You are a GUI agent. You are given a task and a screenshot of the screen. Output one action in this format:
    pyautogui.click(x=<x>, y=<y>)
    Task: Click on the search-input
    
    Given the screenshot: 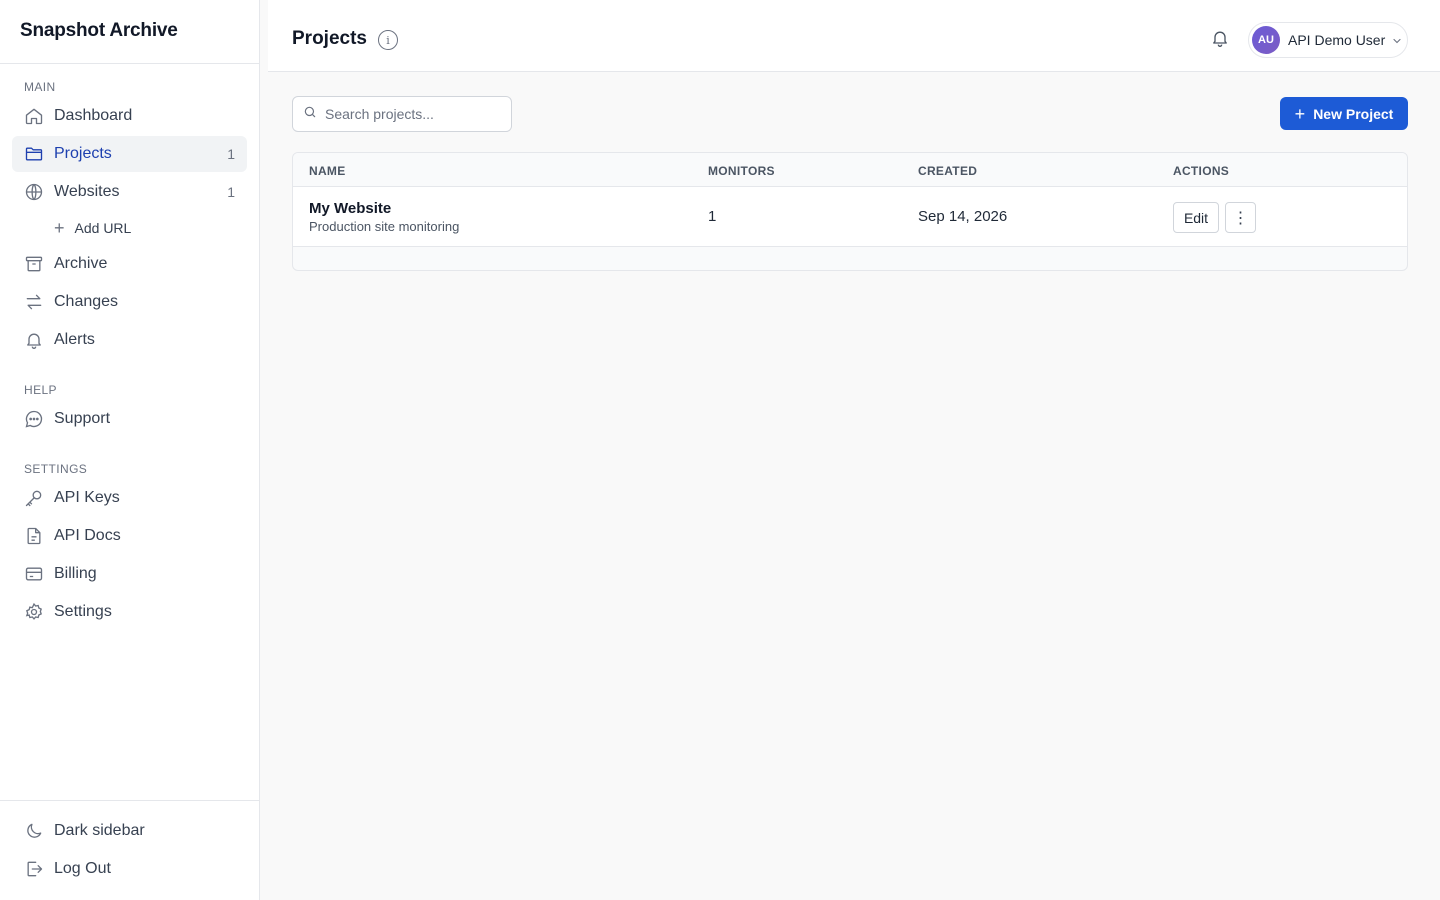 What is the action you would take?
    pyautogui.click(x=410, y=114)
    